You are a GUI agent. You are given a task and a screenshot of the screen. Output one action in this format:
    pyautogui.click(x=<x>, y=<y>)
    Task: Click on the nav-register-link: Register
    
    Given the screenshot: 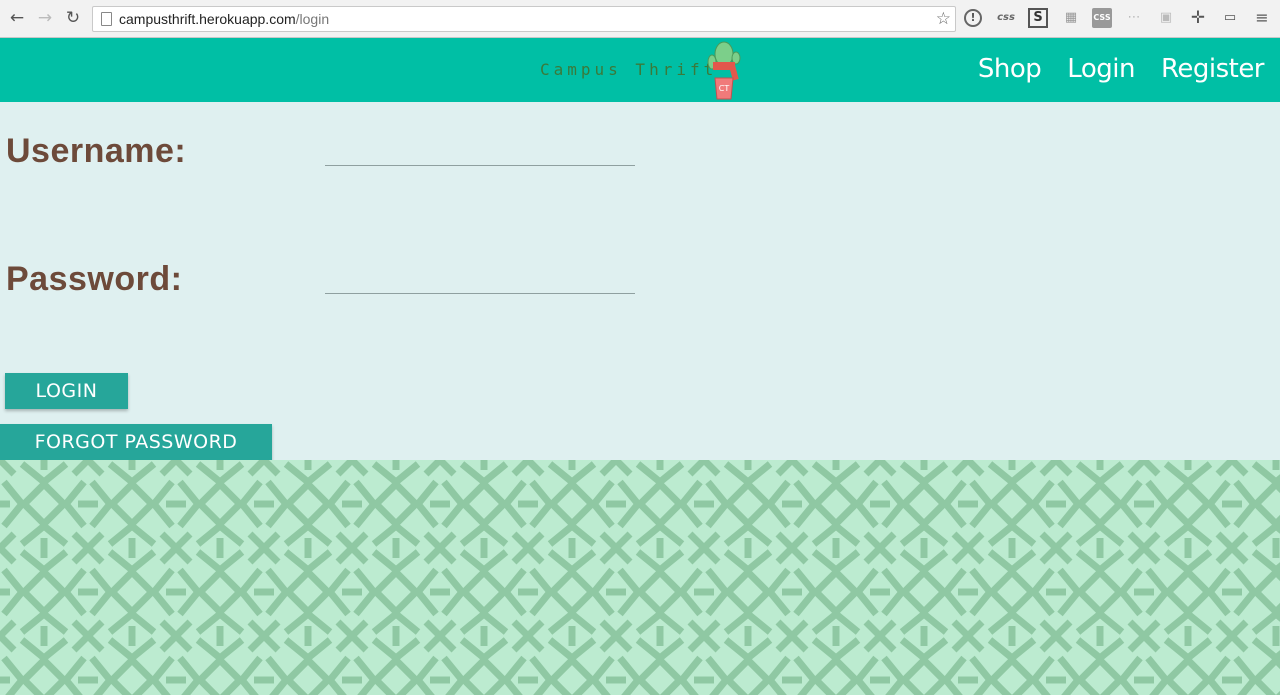 What is the action you would take?
    pyautogui.click(x=1213, y=69)
    